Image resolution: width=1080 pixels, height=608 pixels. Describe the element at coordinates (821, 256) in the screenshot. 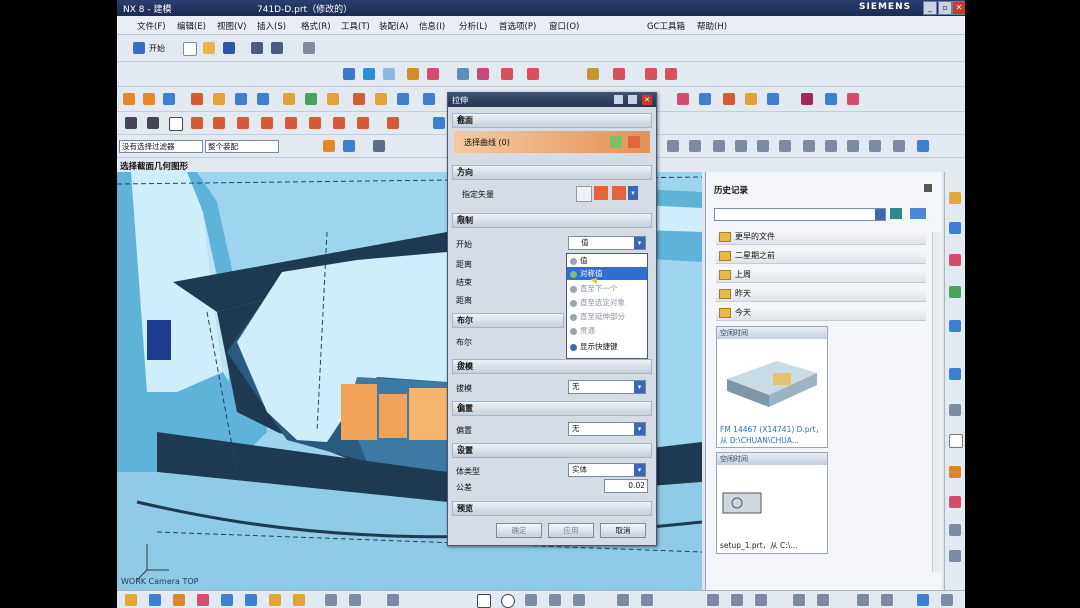

I see `history-group-two-weeks: 二星期之前` at that location.